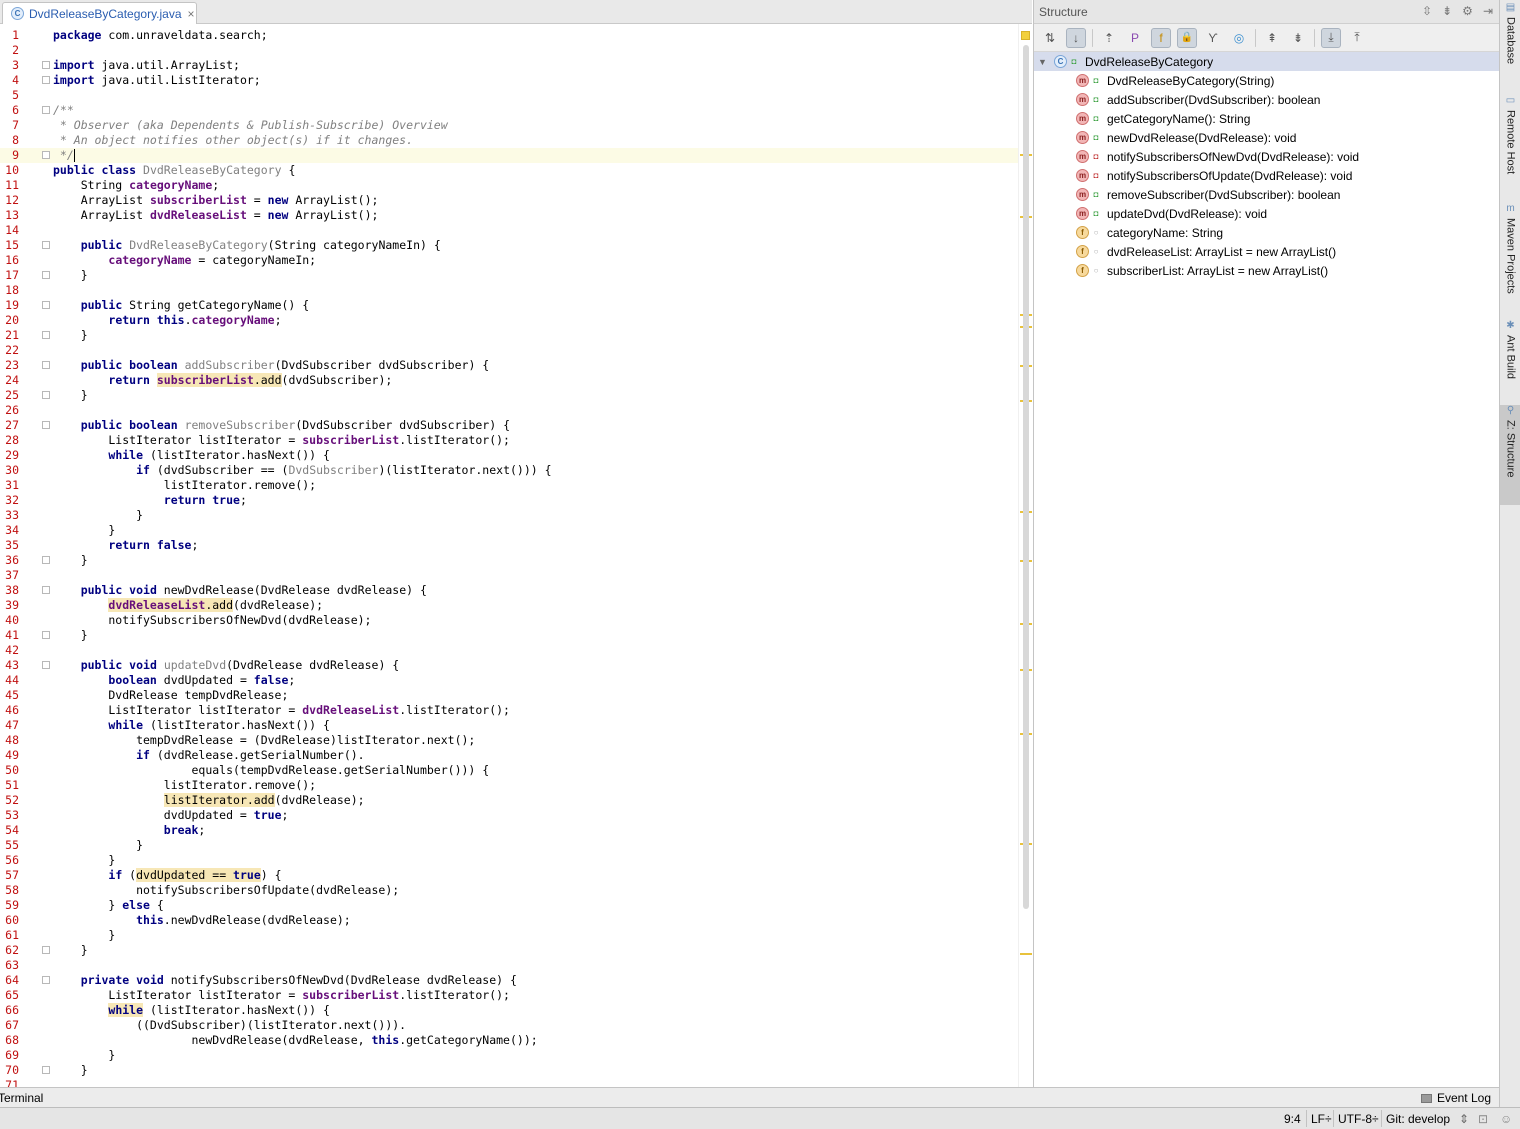 Image resolution: width=1520 pixels, height=1129 pixels. What do you see at coordinates (9, 515) in the screenshot?
I see `line-number: 33` at bounding box center [9, 515].